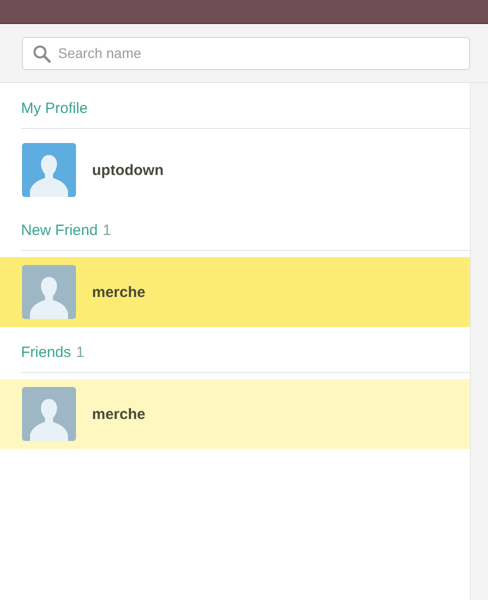 The height and width of the screenshot is (600, 488). Describe the element at coordinates (128, 170) in the screenshot. I see `contact-name: uptodown` at that location.